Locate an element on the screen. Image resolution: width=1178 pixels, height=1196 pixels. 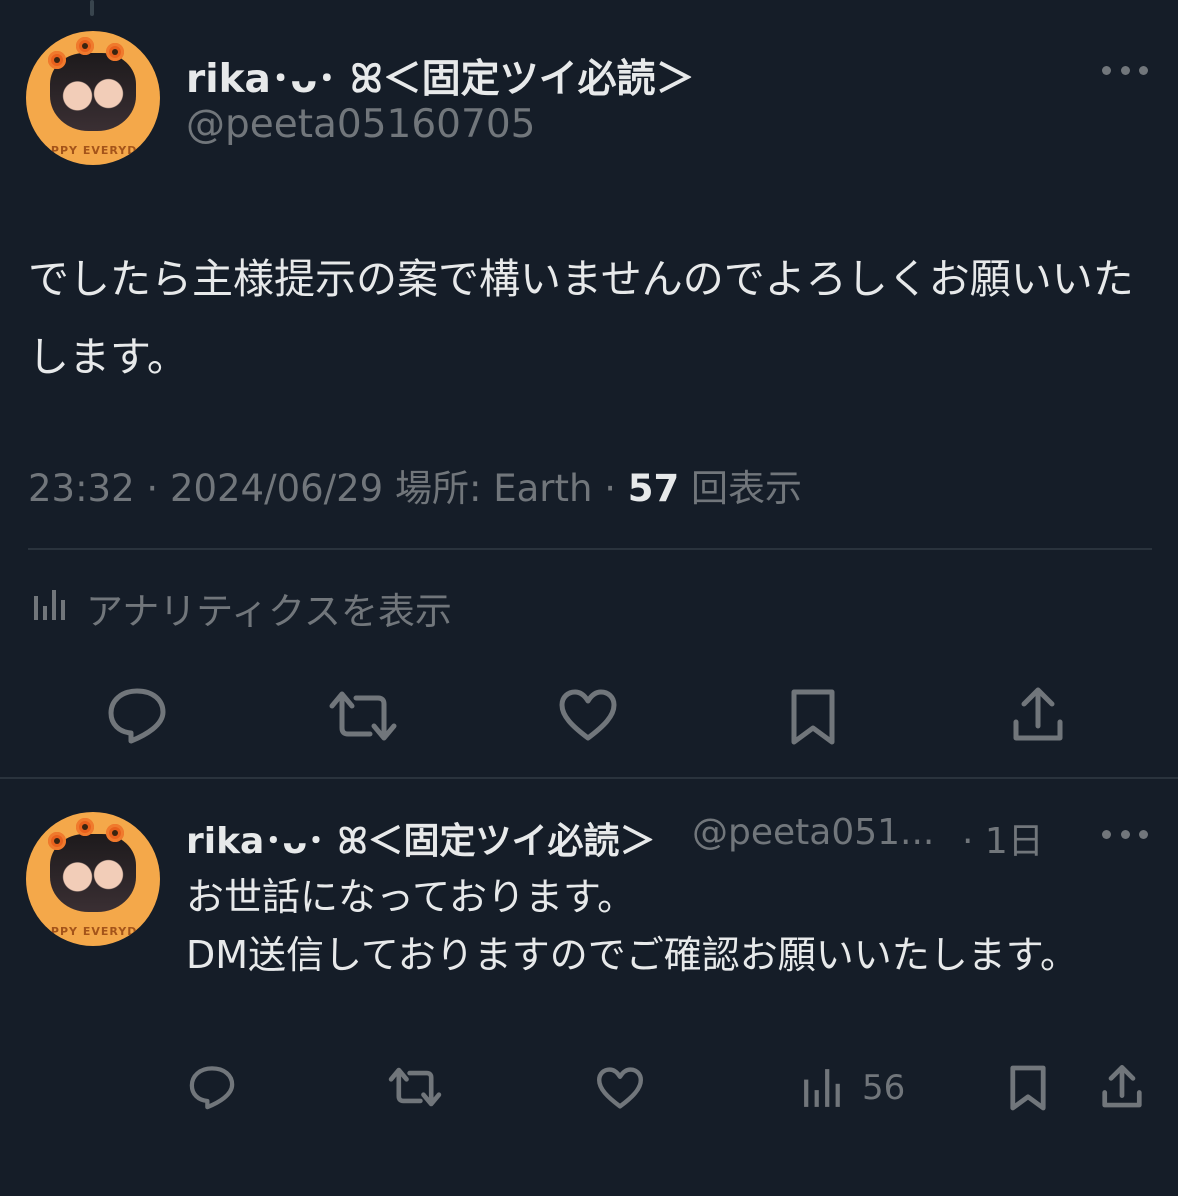
tweet-time: 23:32 is located at coordinates (81, 488).